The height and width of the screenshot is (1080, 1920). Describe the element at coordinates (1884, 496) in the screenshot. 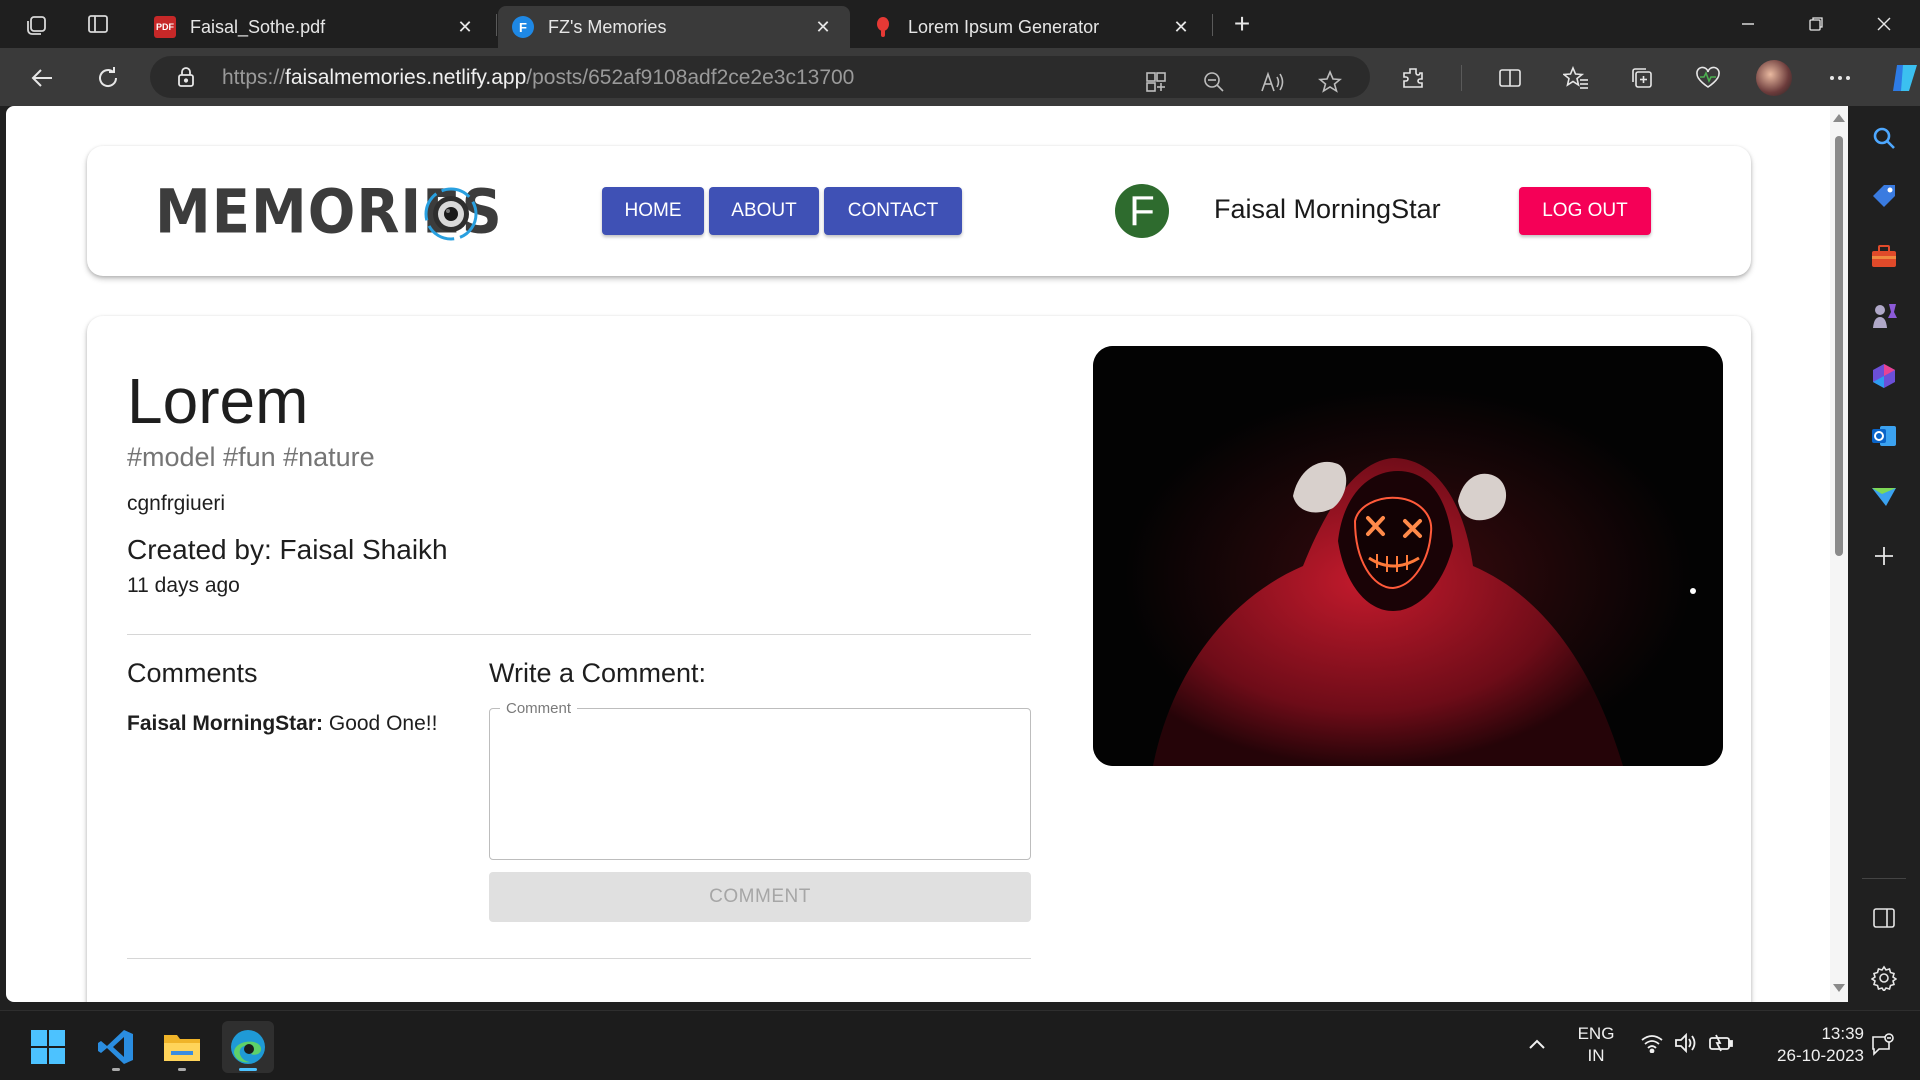

I see `drop-send-icon` at that location.